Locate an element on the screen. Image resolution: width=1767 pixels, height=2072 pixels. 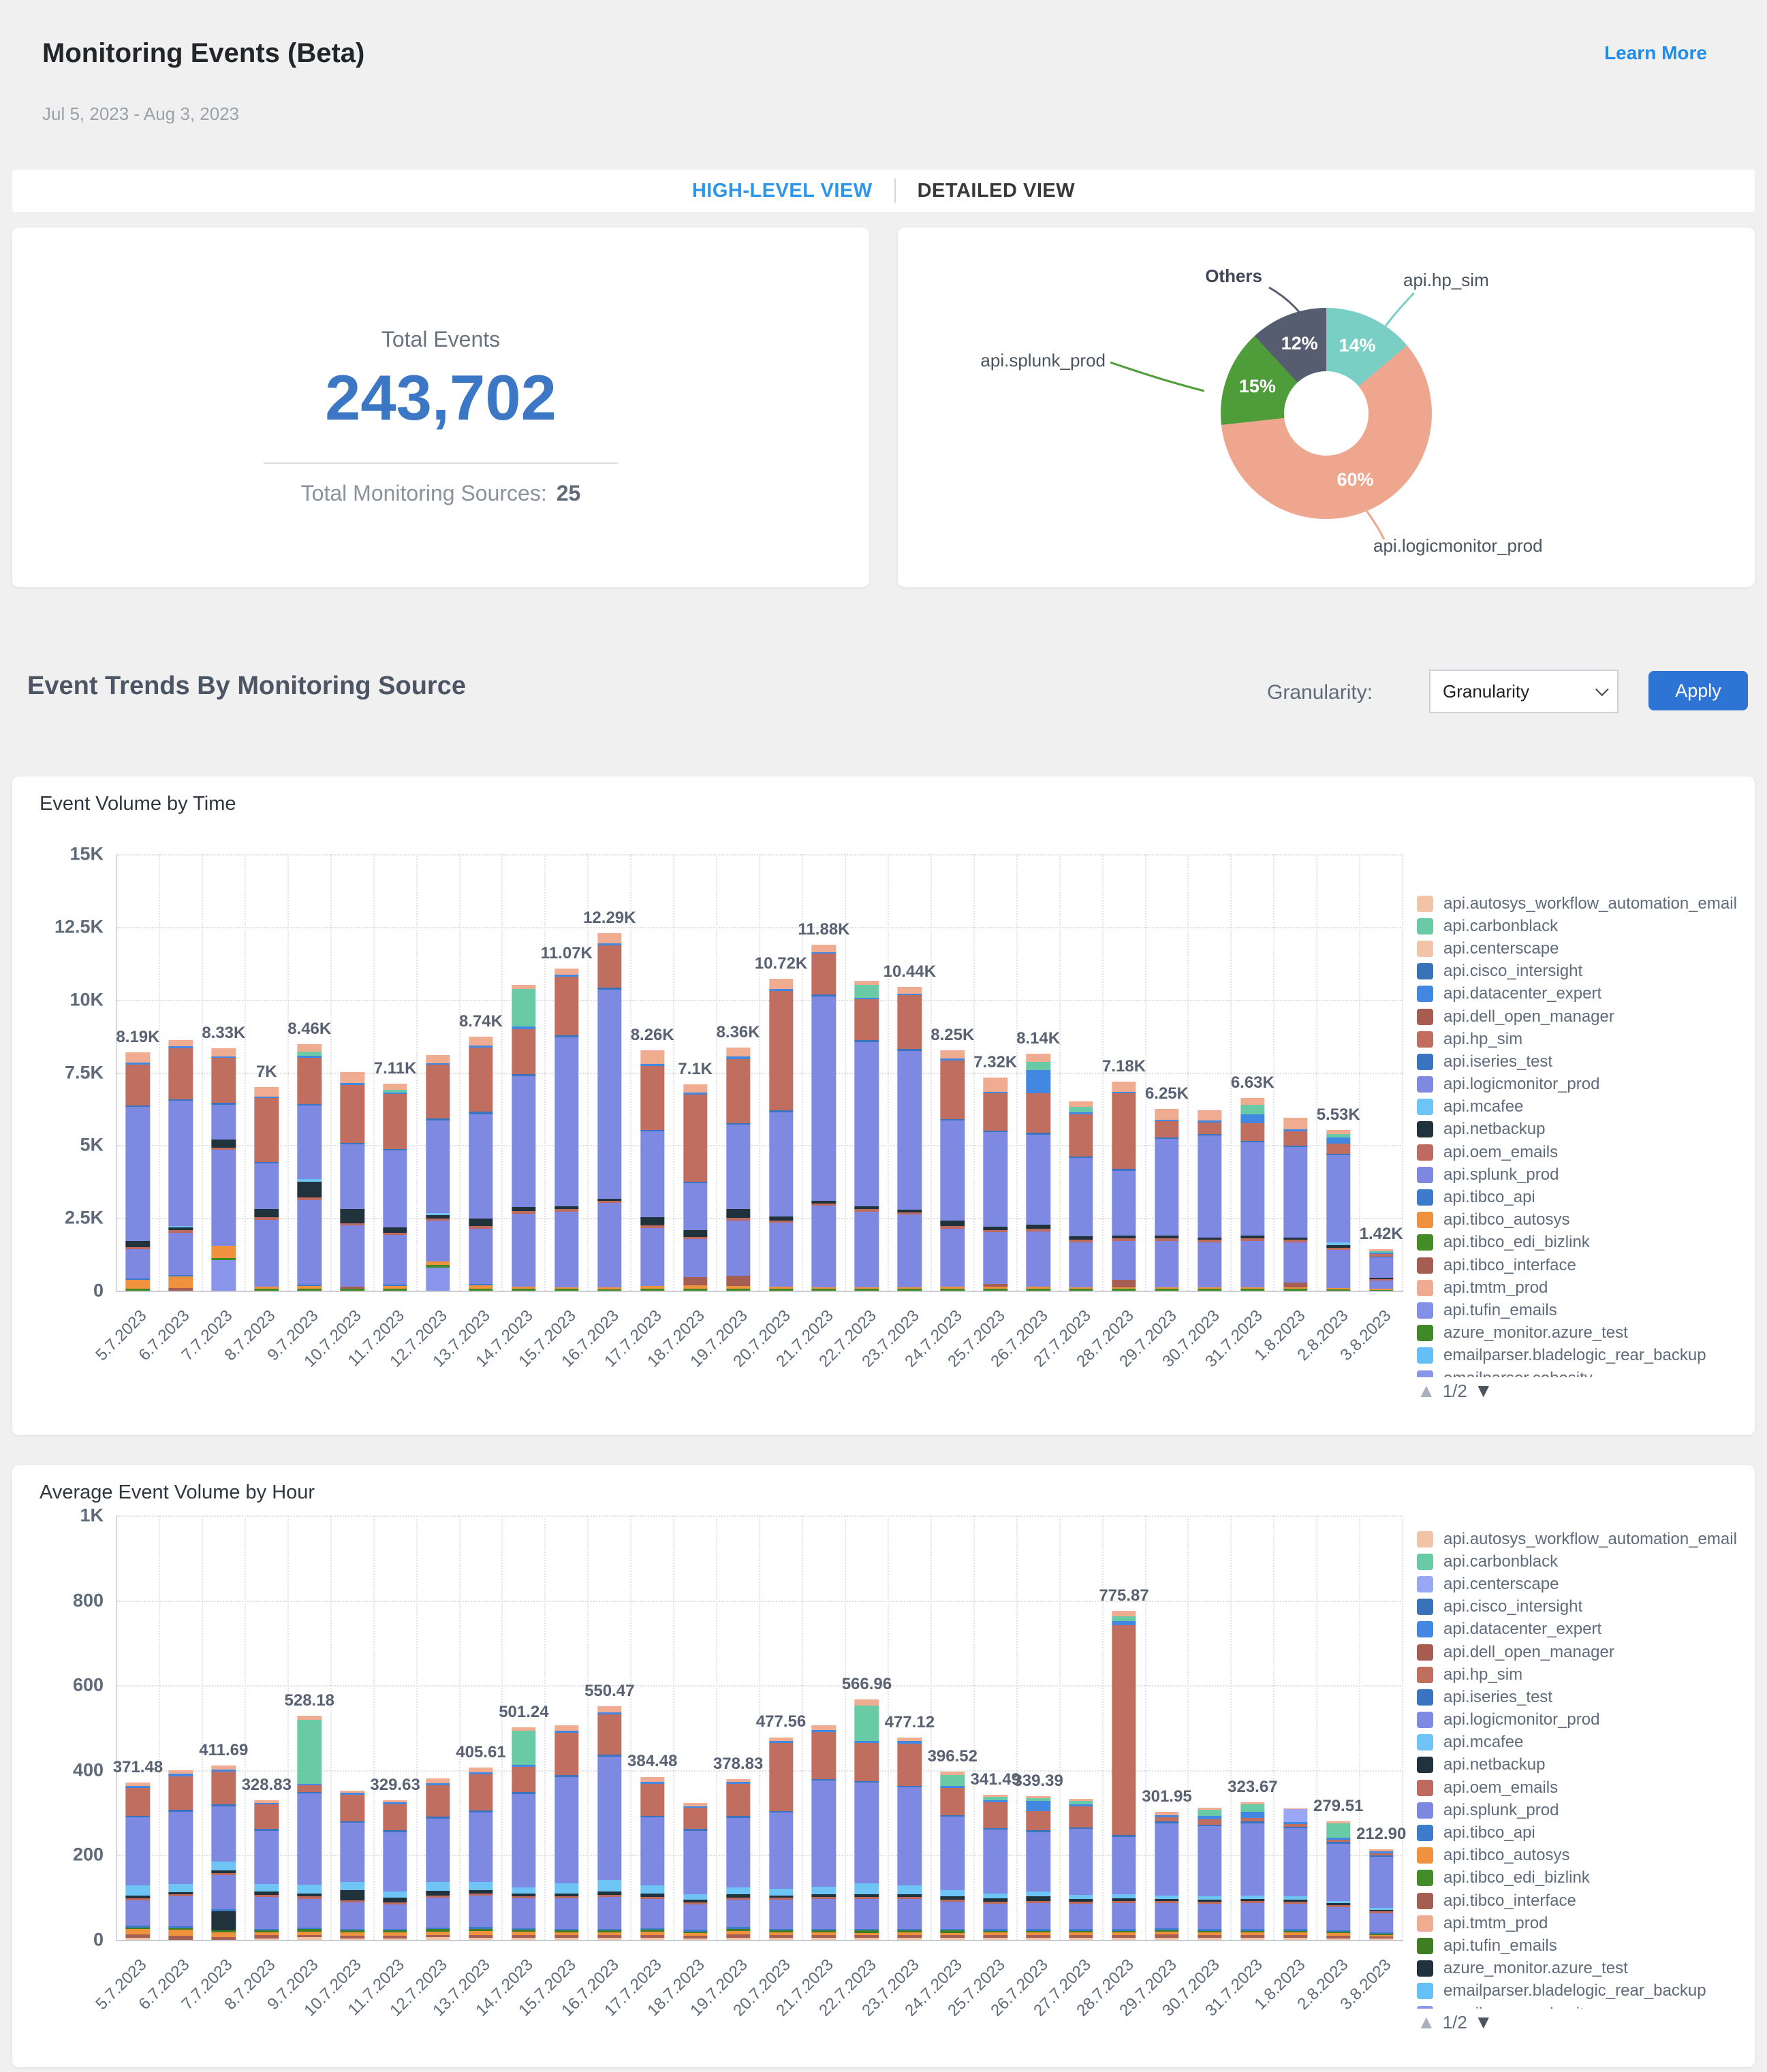
stacked-bar-5.7.2023 is located at coordinates (138, 1171).